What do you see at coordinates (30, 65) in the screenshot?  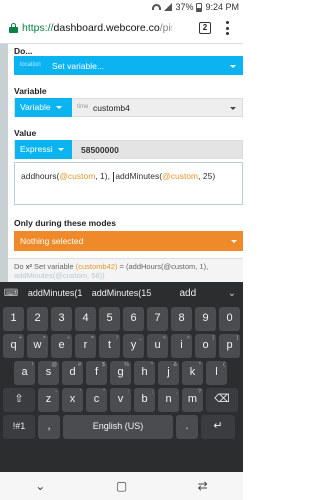 I see `location-prefix: location` at bounding box center [30, 65].